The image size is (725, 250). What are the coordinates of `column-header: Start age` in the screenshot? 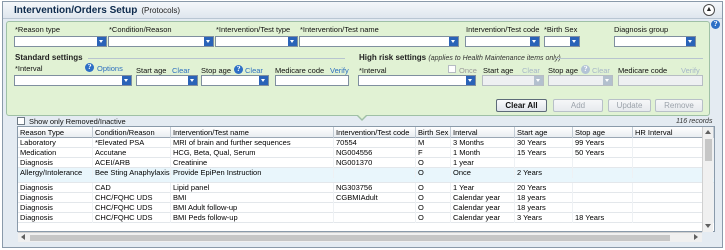 It's located at (544, 132).